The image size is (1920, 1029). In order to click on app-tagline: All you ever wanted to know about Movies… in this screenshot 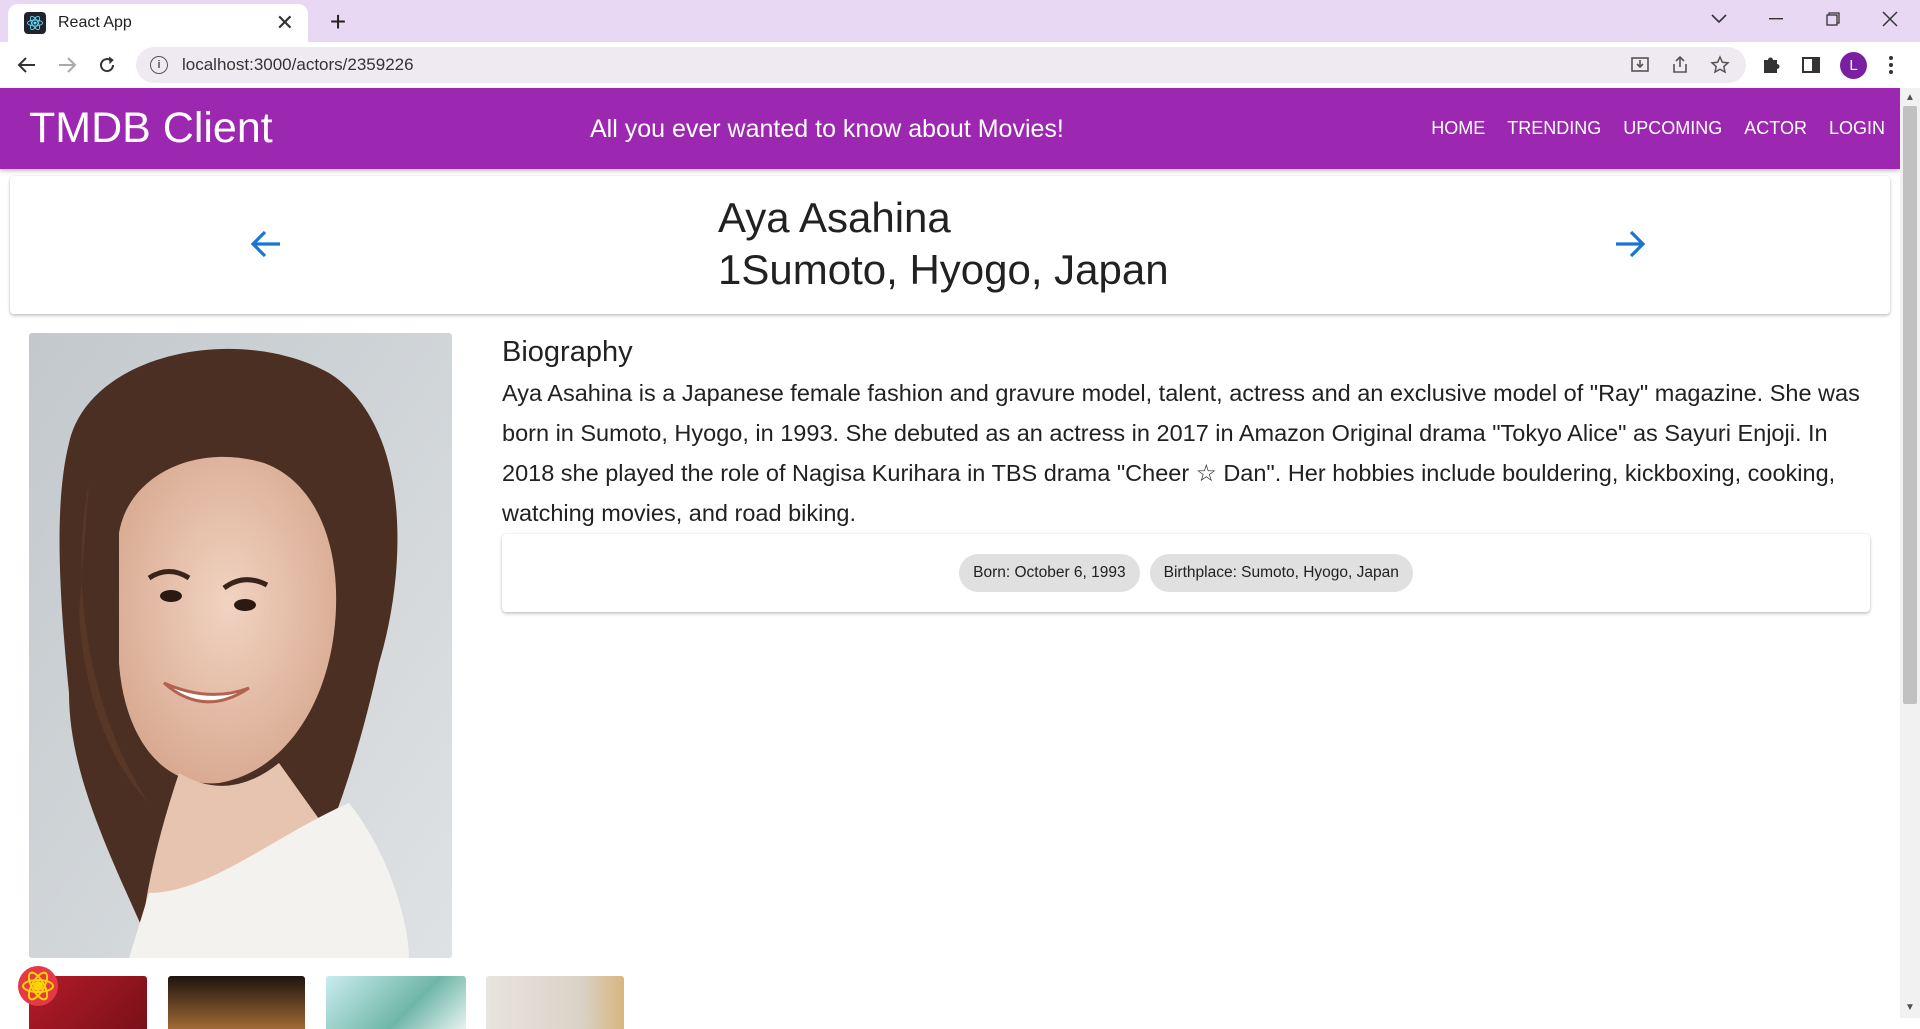, I will do `click(827, 129)`.